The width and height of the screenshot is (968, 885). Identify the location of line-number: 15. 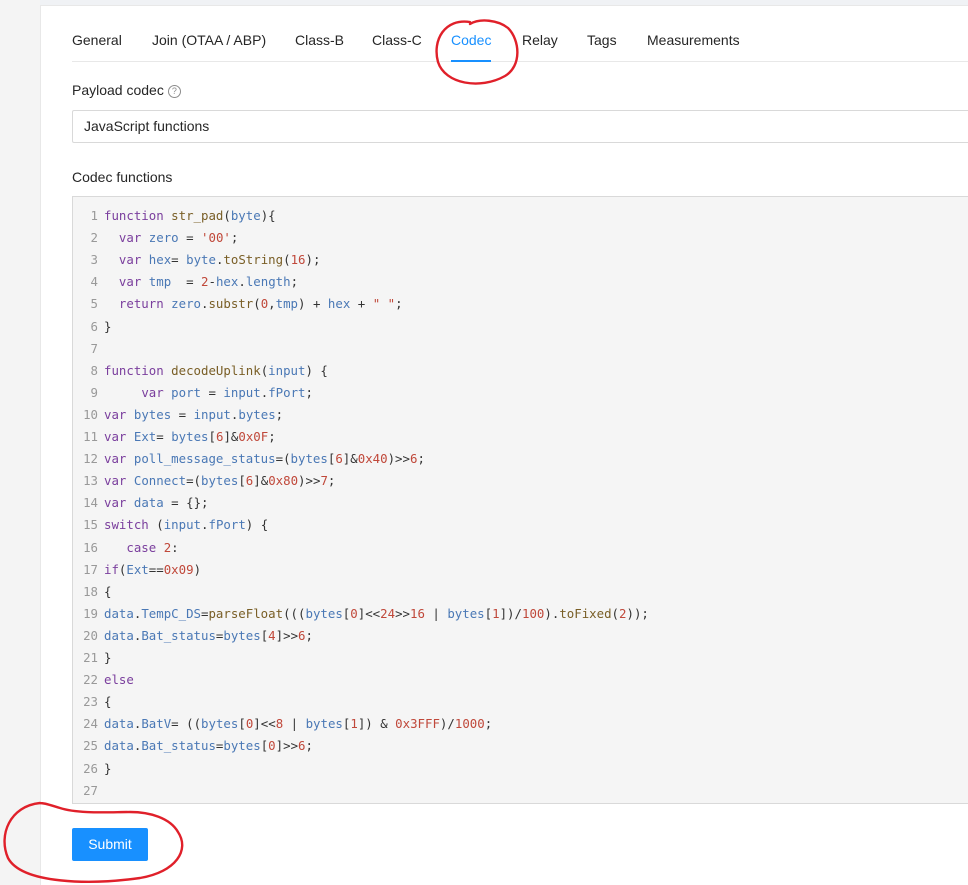
(90, 525).